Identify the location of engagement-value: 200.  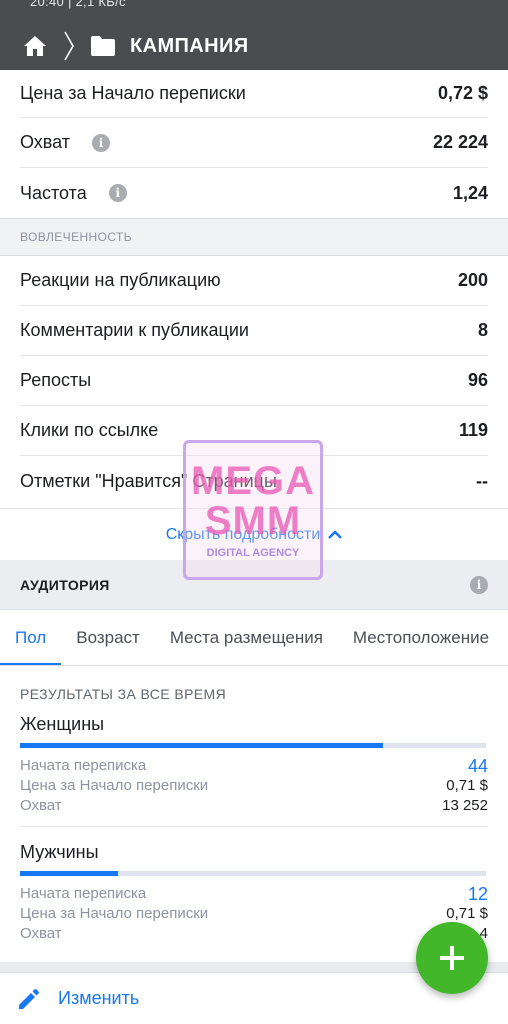
(472, 280).